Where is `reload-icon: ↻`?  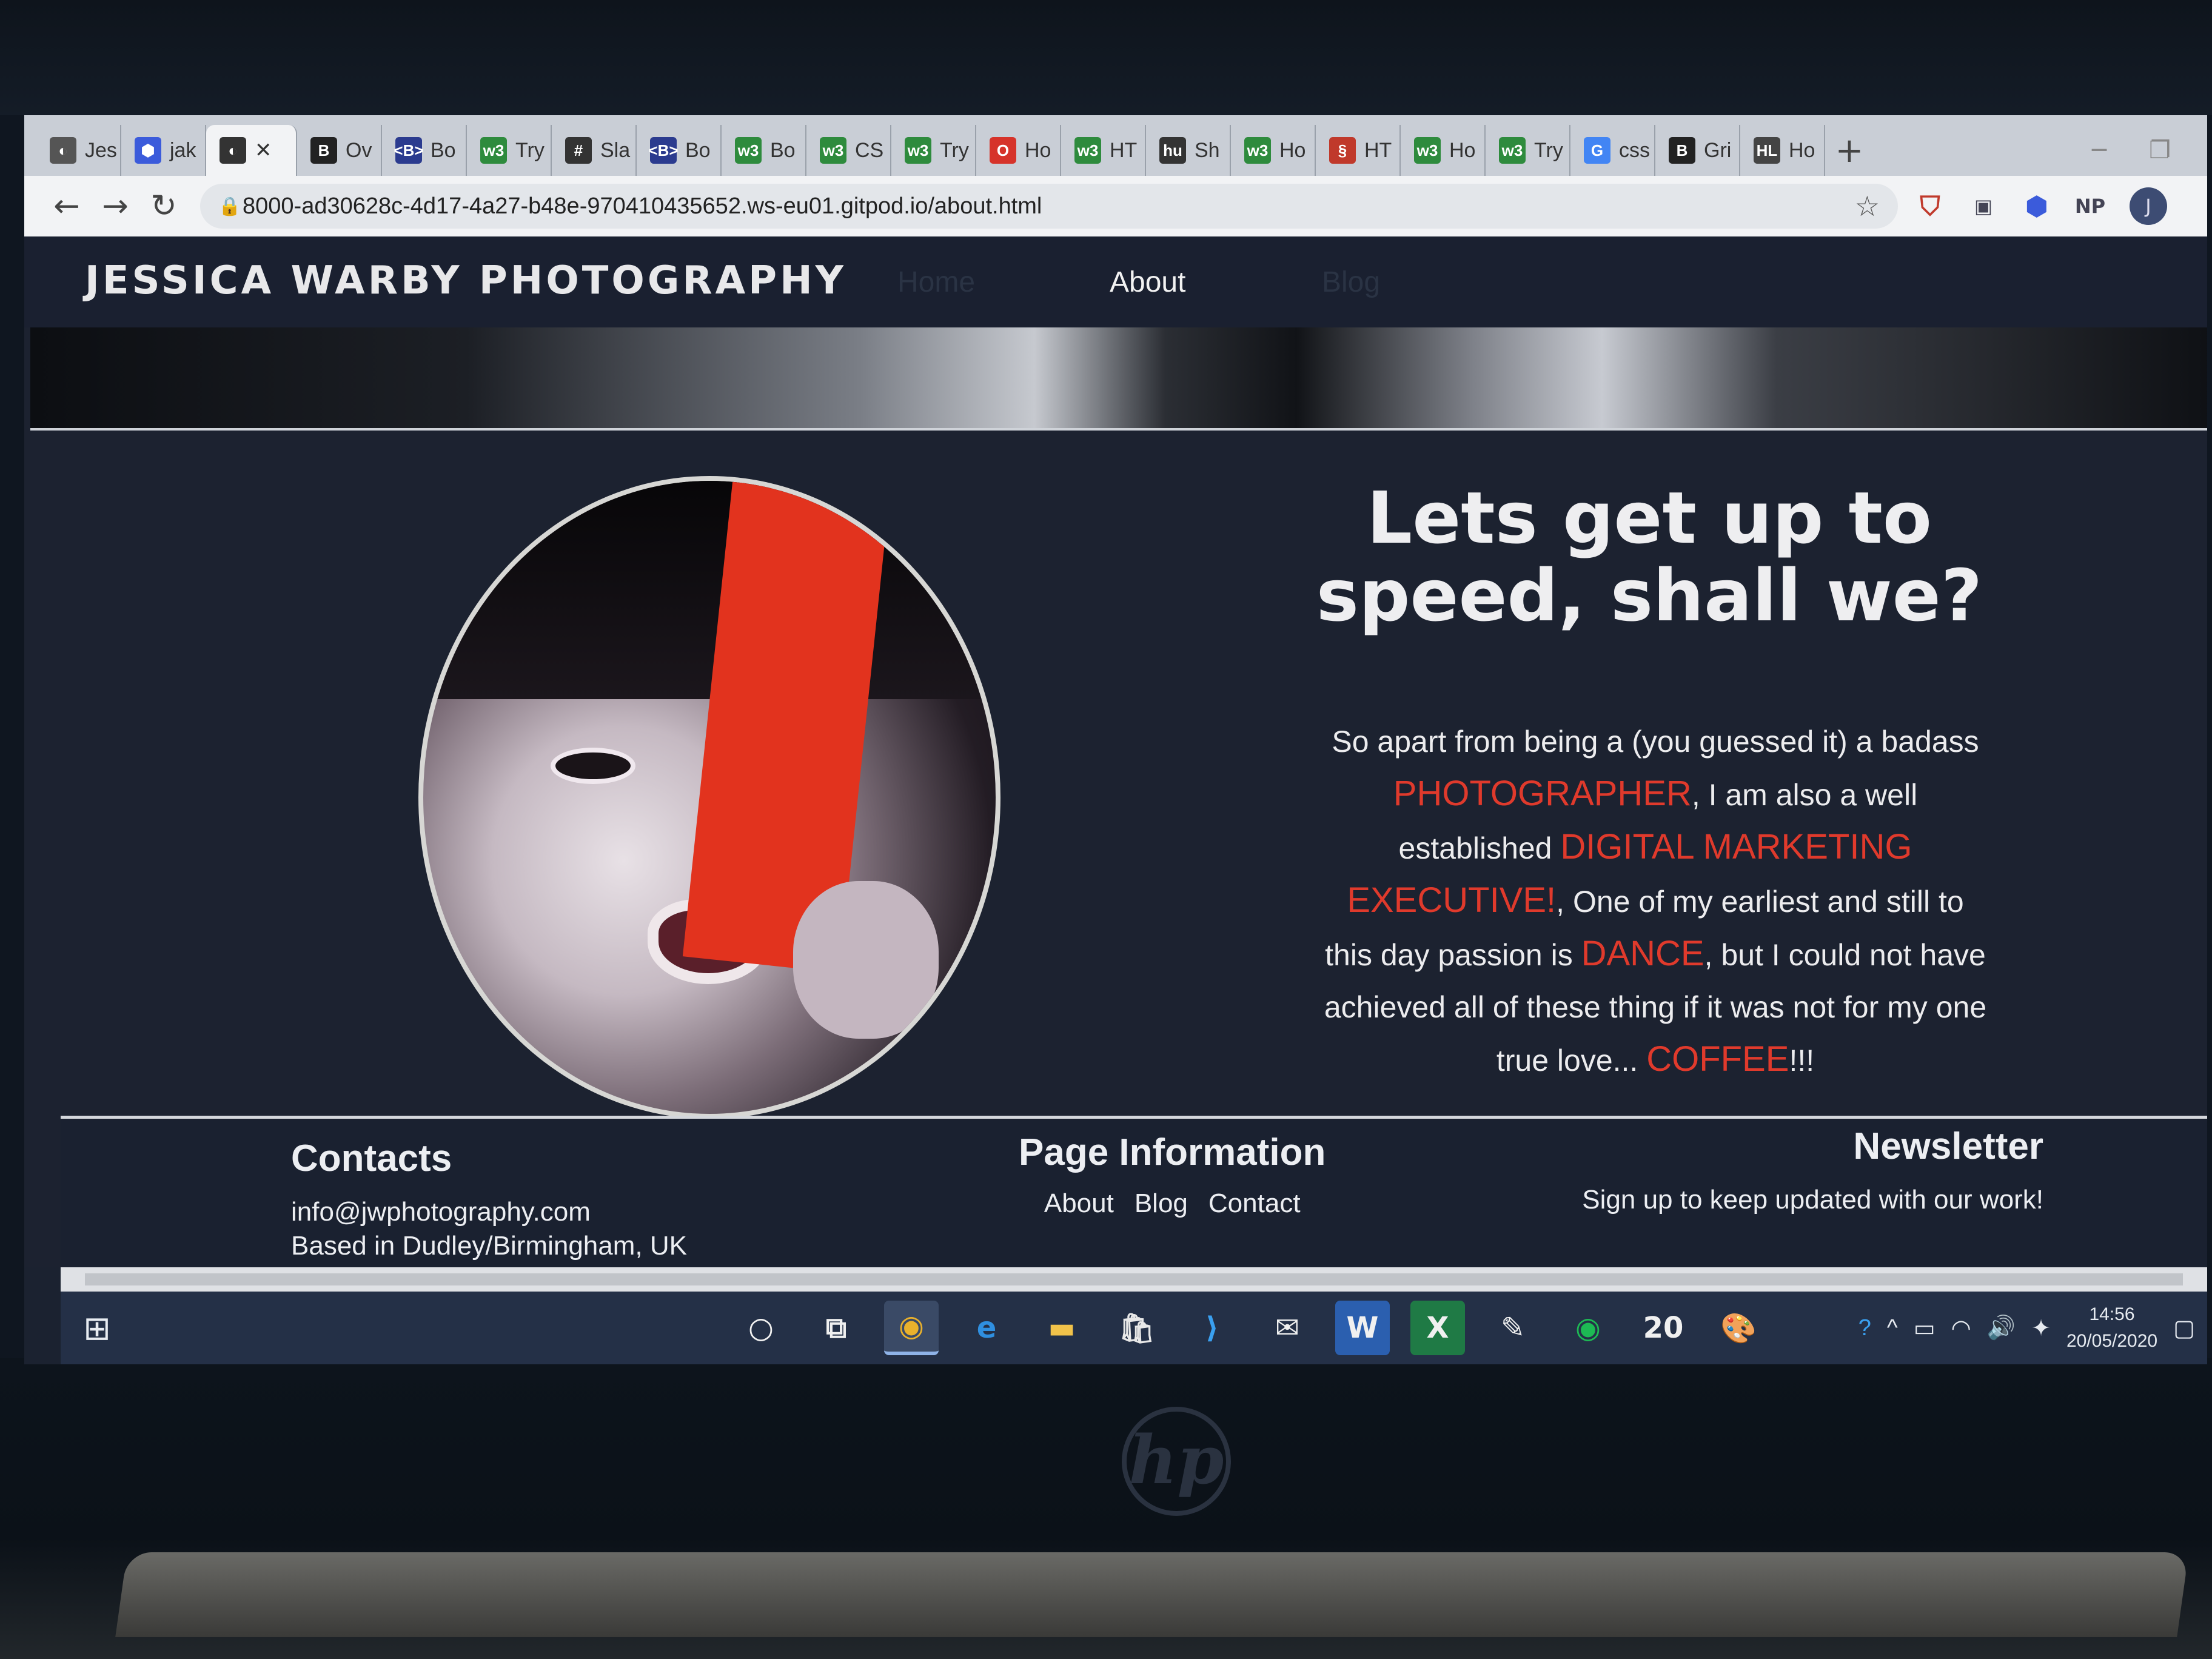 reload-icon: ↻ is located at coordinates (163, 206).